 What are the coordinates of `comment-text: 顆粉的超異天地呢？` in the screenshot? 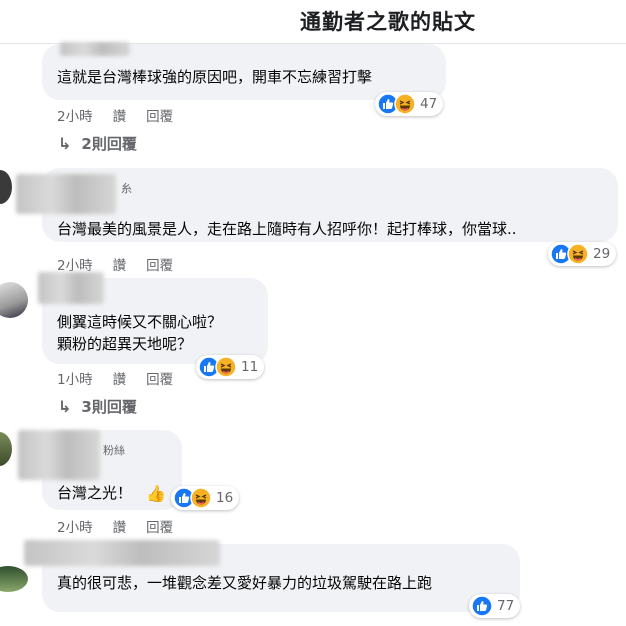 It's located at (125, 344).